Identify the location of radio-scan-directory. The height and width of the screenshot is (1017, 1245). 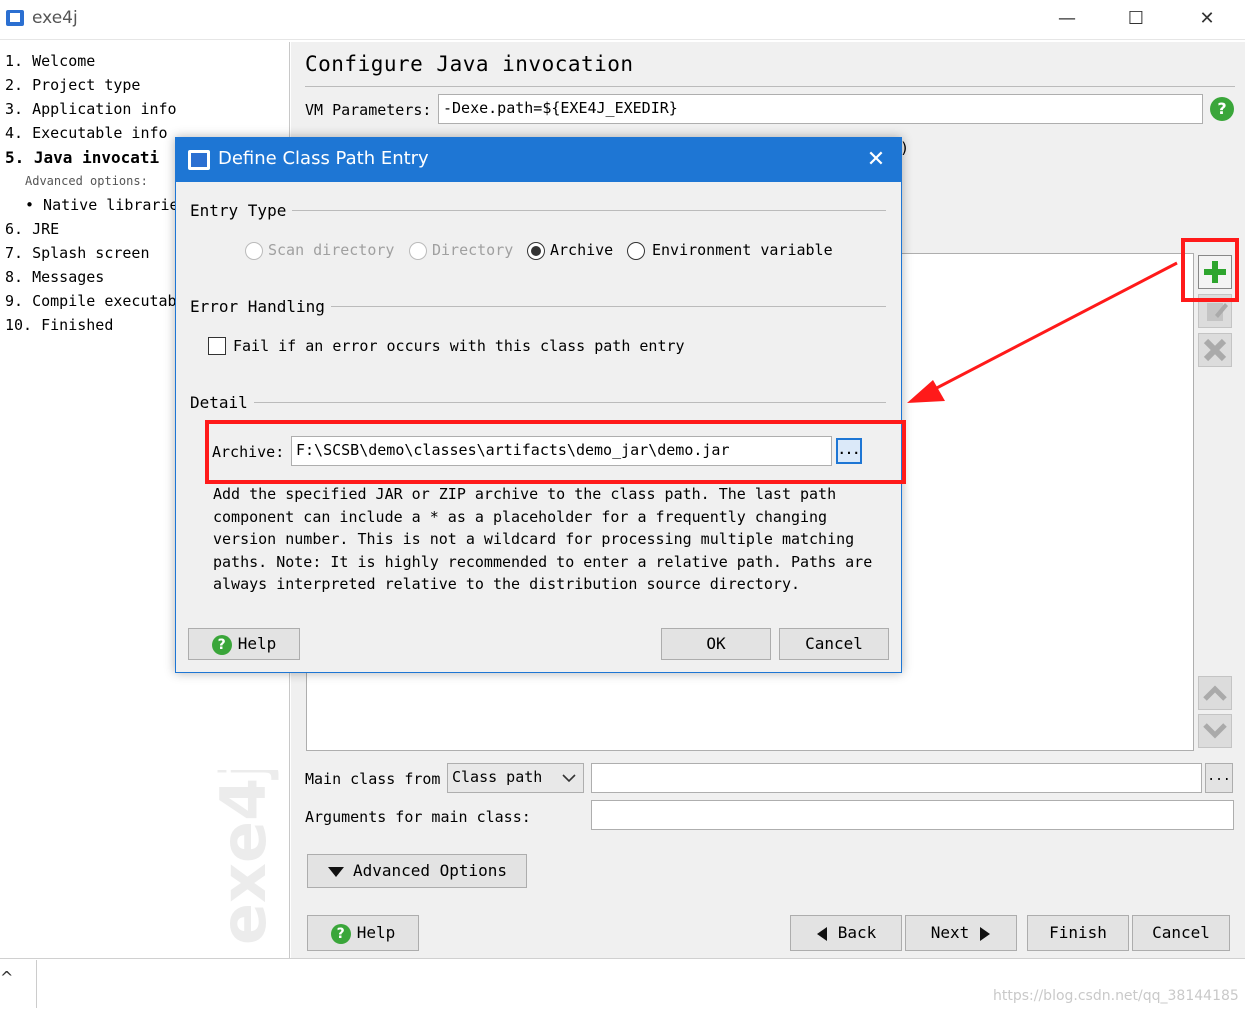
(254, 251).